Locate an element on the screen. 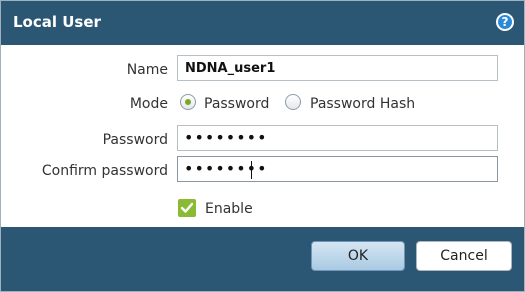 This screenshot has height=292, width=525. ok-button: OK is located at coordinates (358, 256).